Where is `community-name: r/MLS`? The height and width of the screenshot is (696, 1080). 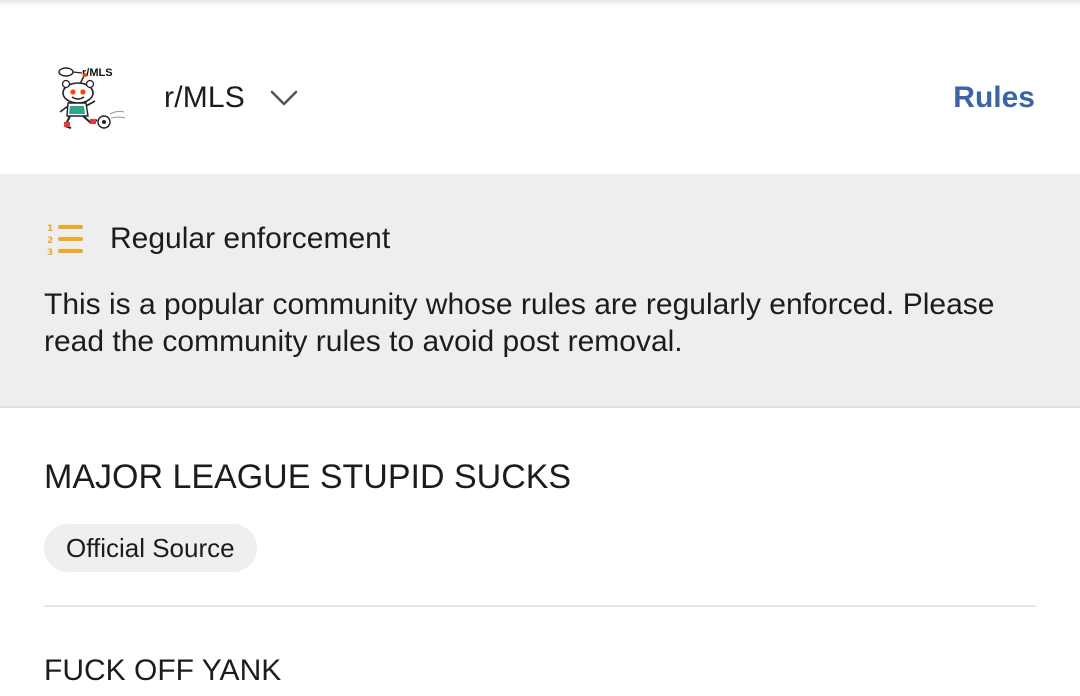 community-name: r/MLS is located at coordinates (205, 97).